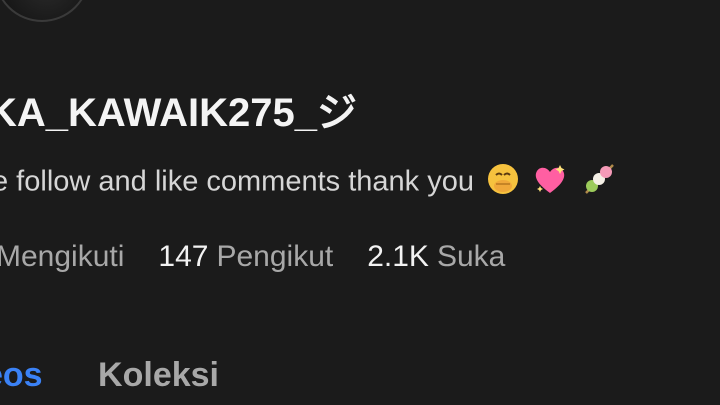 Image resolution: width=720 pixels, height=405 pixels. I want to click on following-label: Mengikuti, so click(62, 256).